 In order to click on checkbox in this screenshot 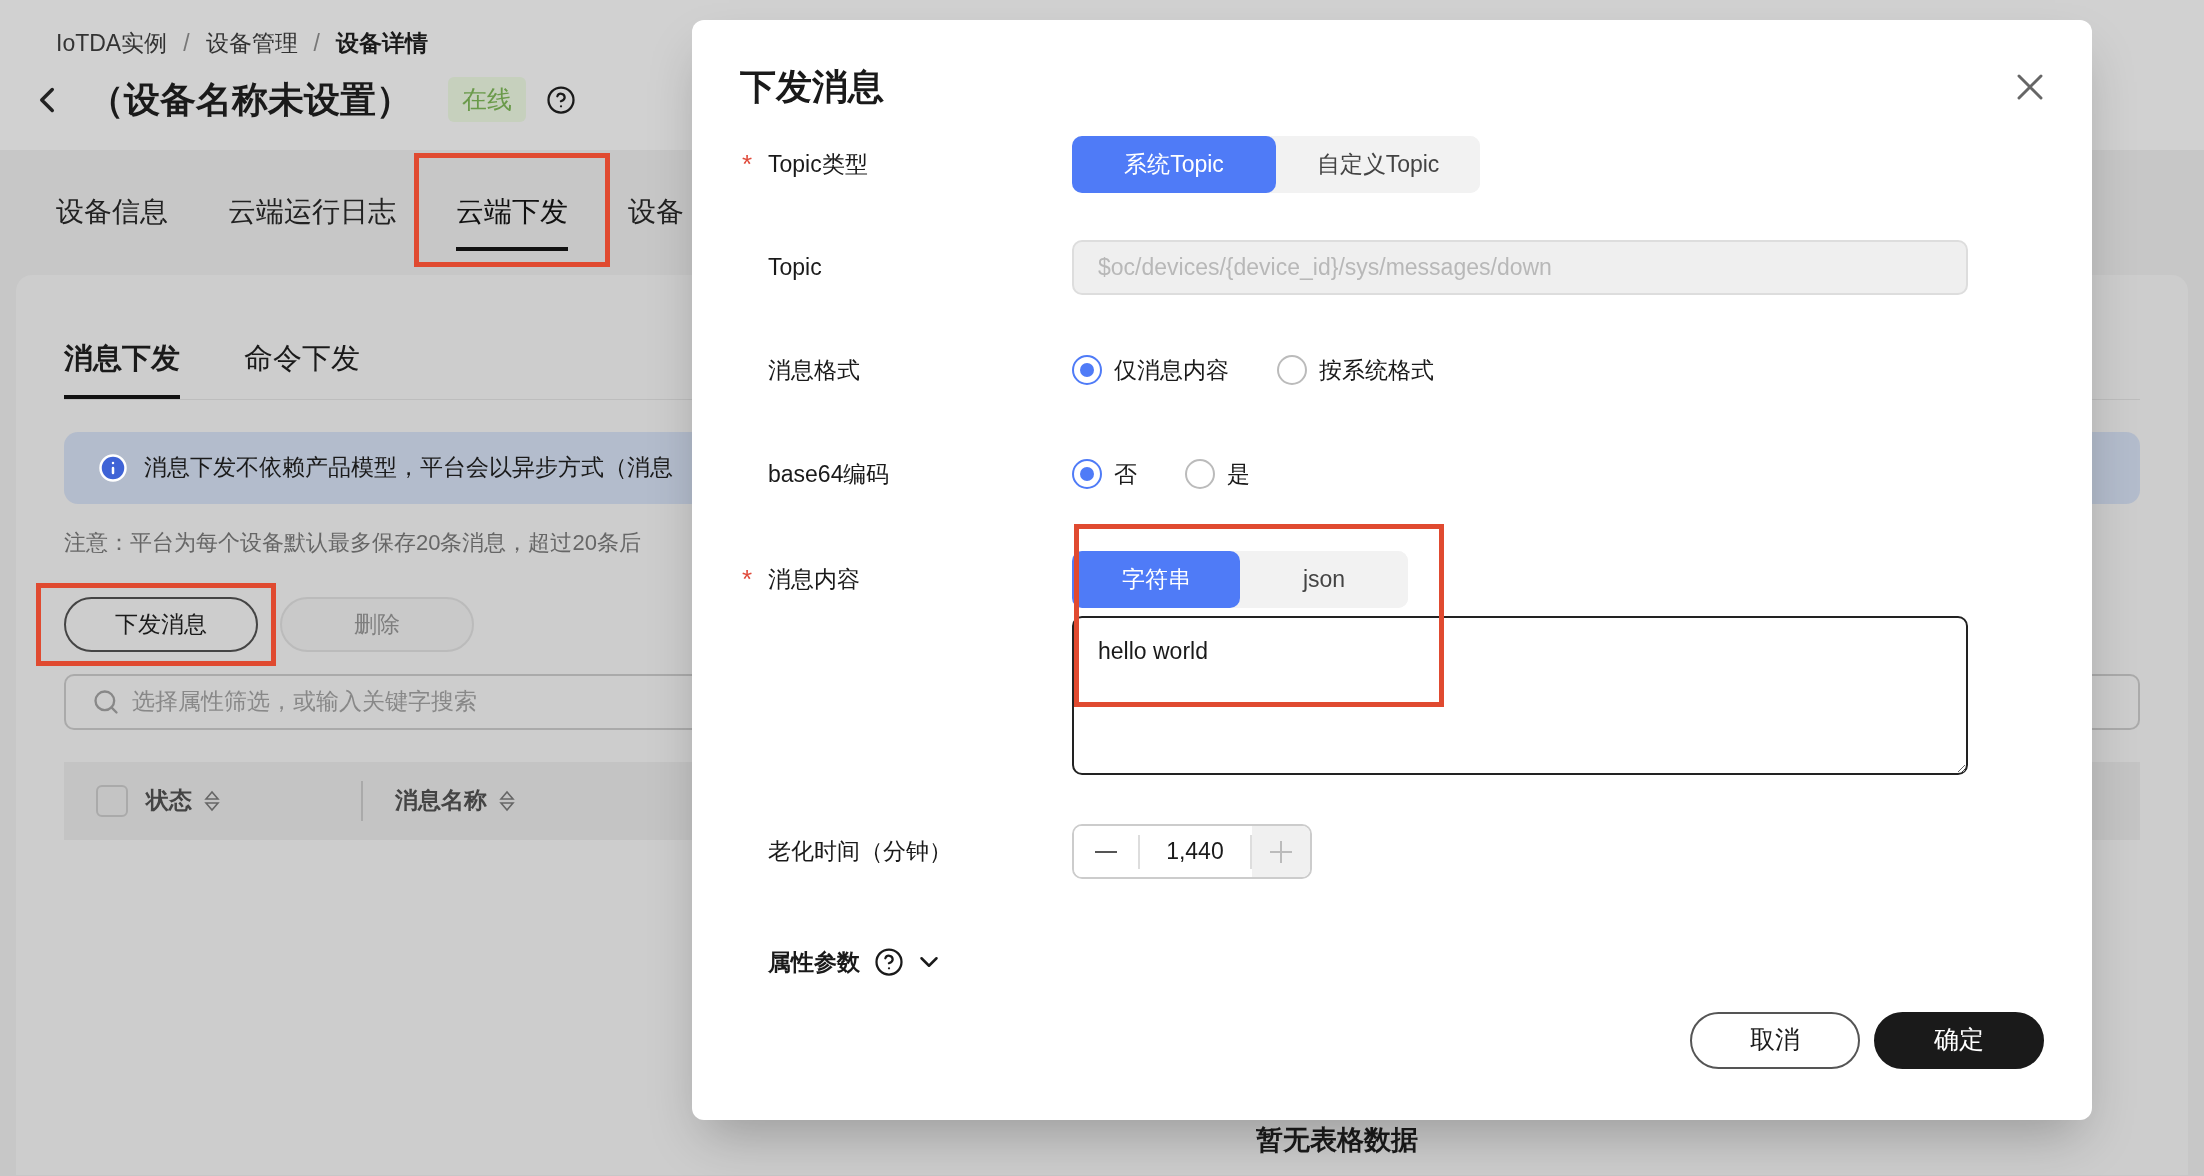, I will do `click(112, 800)`.